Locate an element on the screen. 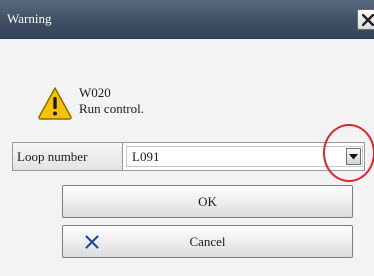 The height and width of the screenshot is (276, 374). loop-number-label: Loop number is located at coordinates (68, 156).